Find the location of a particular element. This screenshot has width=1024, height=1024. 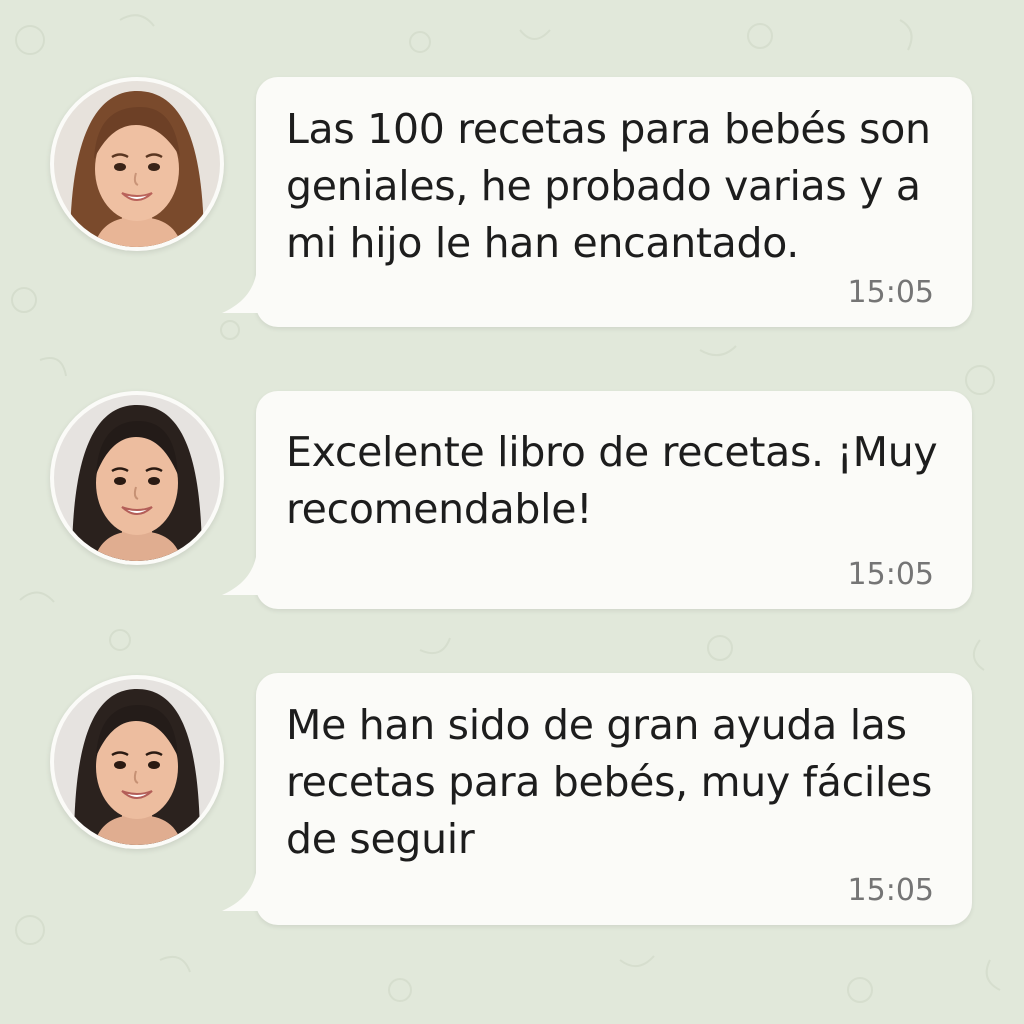

woman-brown-hair-avatar-icon is located at coordinates (137, 164).